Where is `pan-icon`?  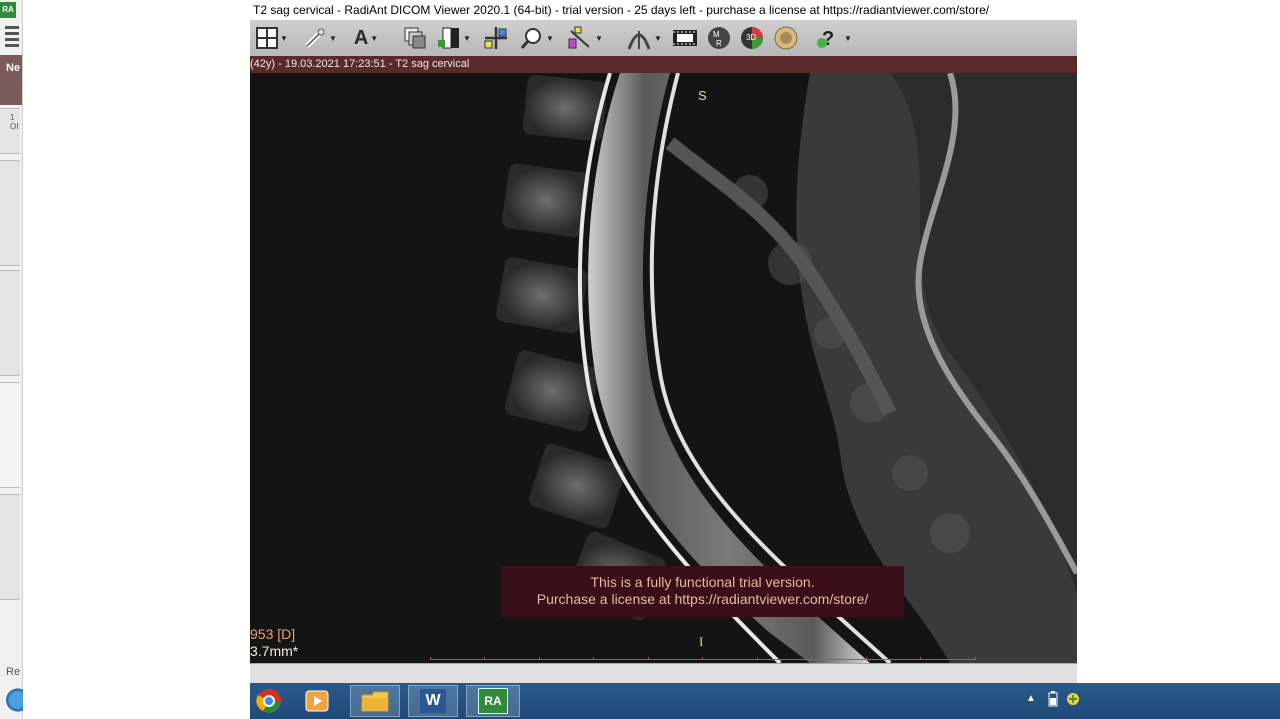 pan-icon is located at coordinates (495, 38).